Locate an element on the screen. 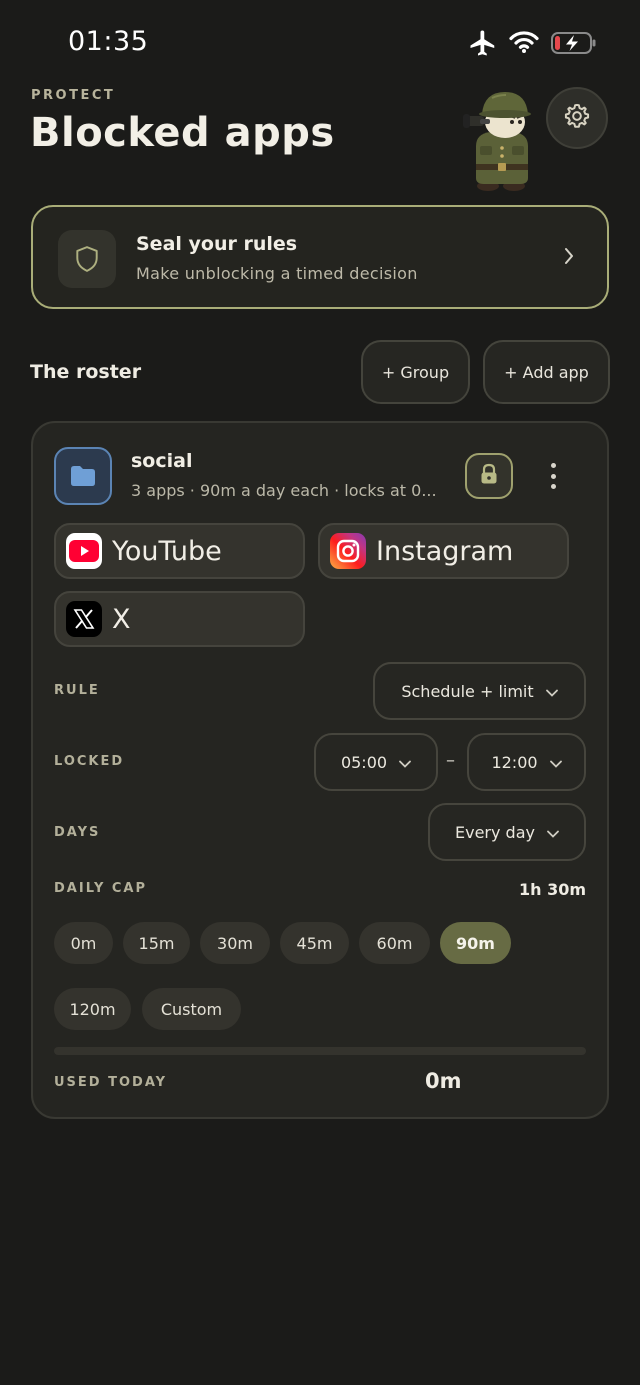 The width and height of the screenshot is (640, 1385). cap-option-120m: 120m is located at coordinates (92, 1009).